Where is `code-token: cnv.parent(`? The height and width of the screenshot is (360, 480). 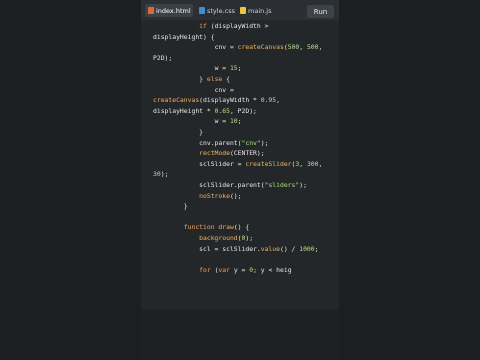
code-token: cnv.parent( is located at coordinates (220, 142).